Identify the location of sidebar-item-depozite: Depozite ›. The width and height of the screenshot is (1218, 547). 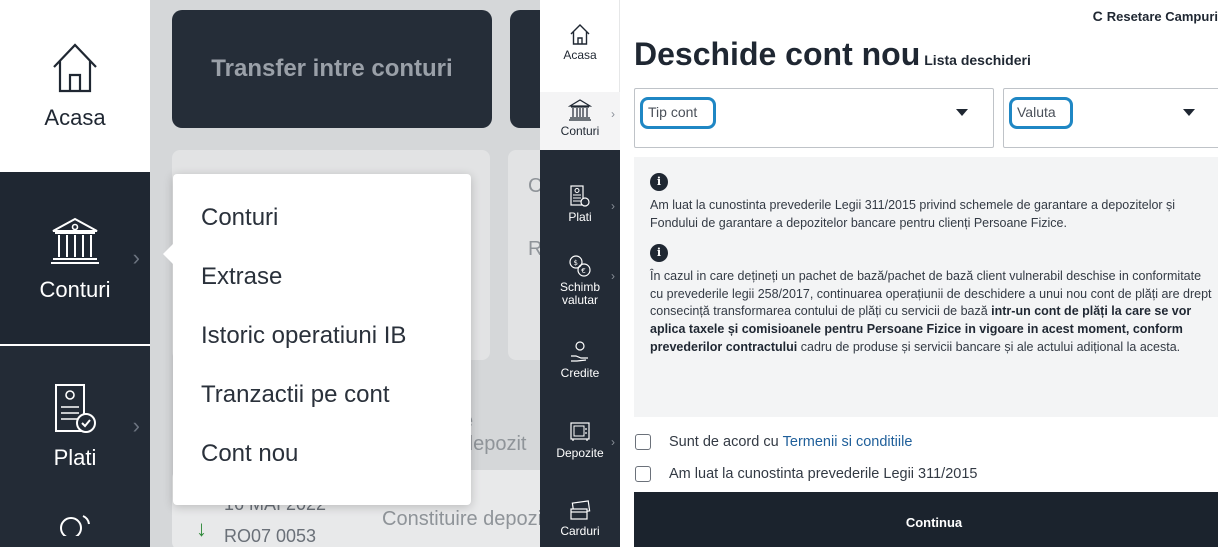
(580, 440).